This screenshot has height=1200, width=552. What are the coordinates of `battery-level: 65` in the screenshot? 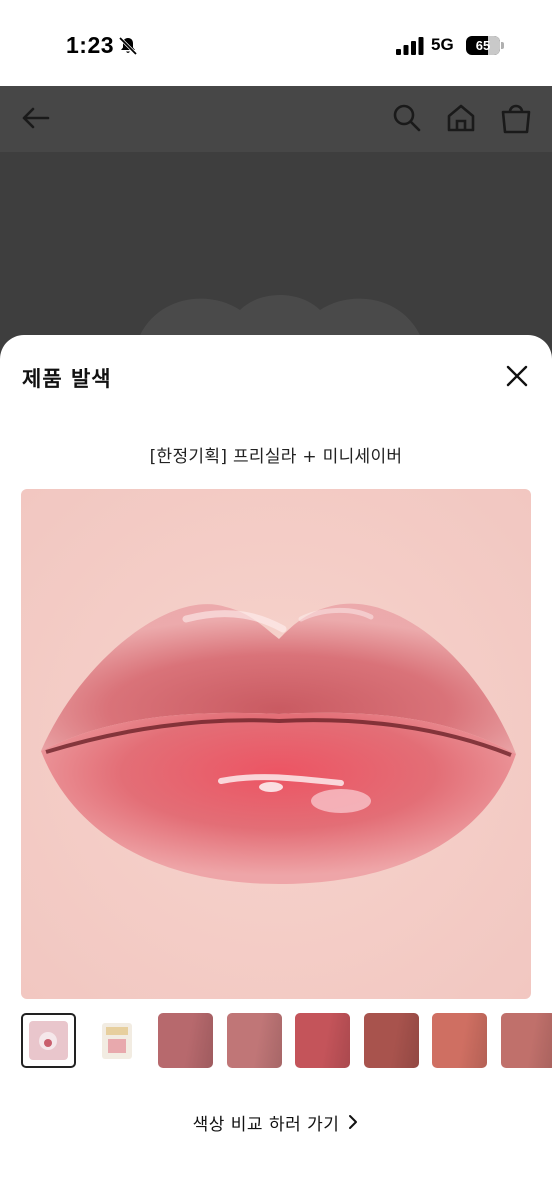 It's located at (483, 45).